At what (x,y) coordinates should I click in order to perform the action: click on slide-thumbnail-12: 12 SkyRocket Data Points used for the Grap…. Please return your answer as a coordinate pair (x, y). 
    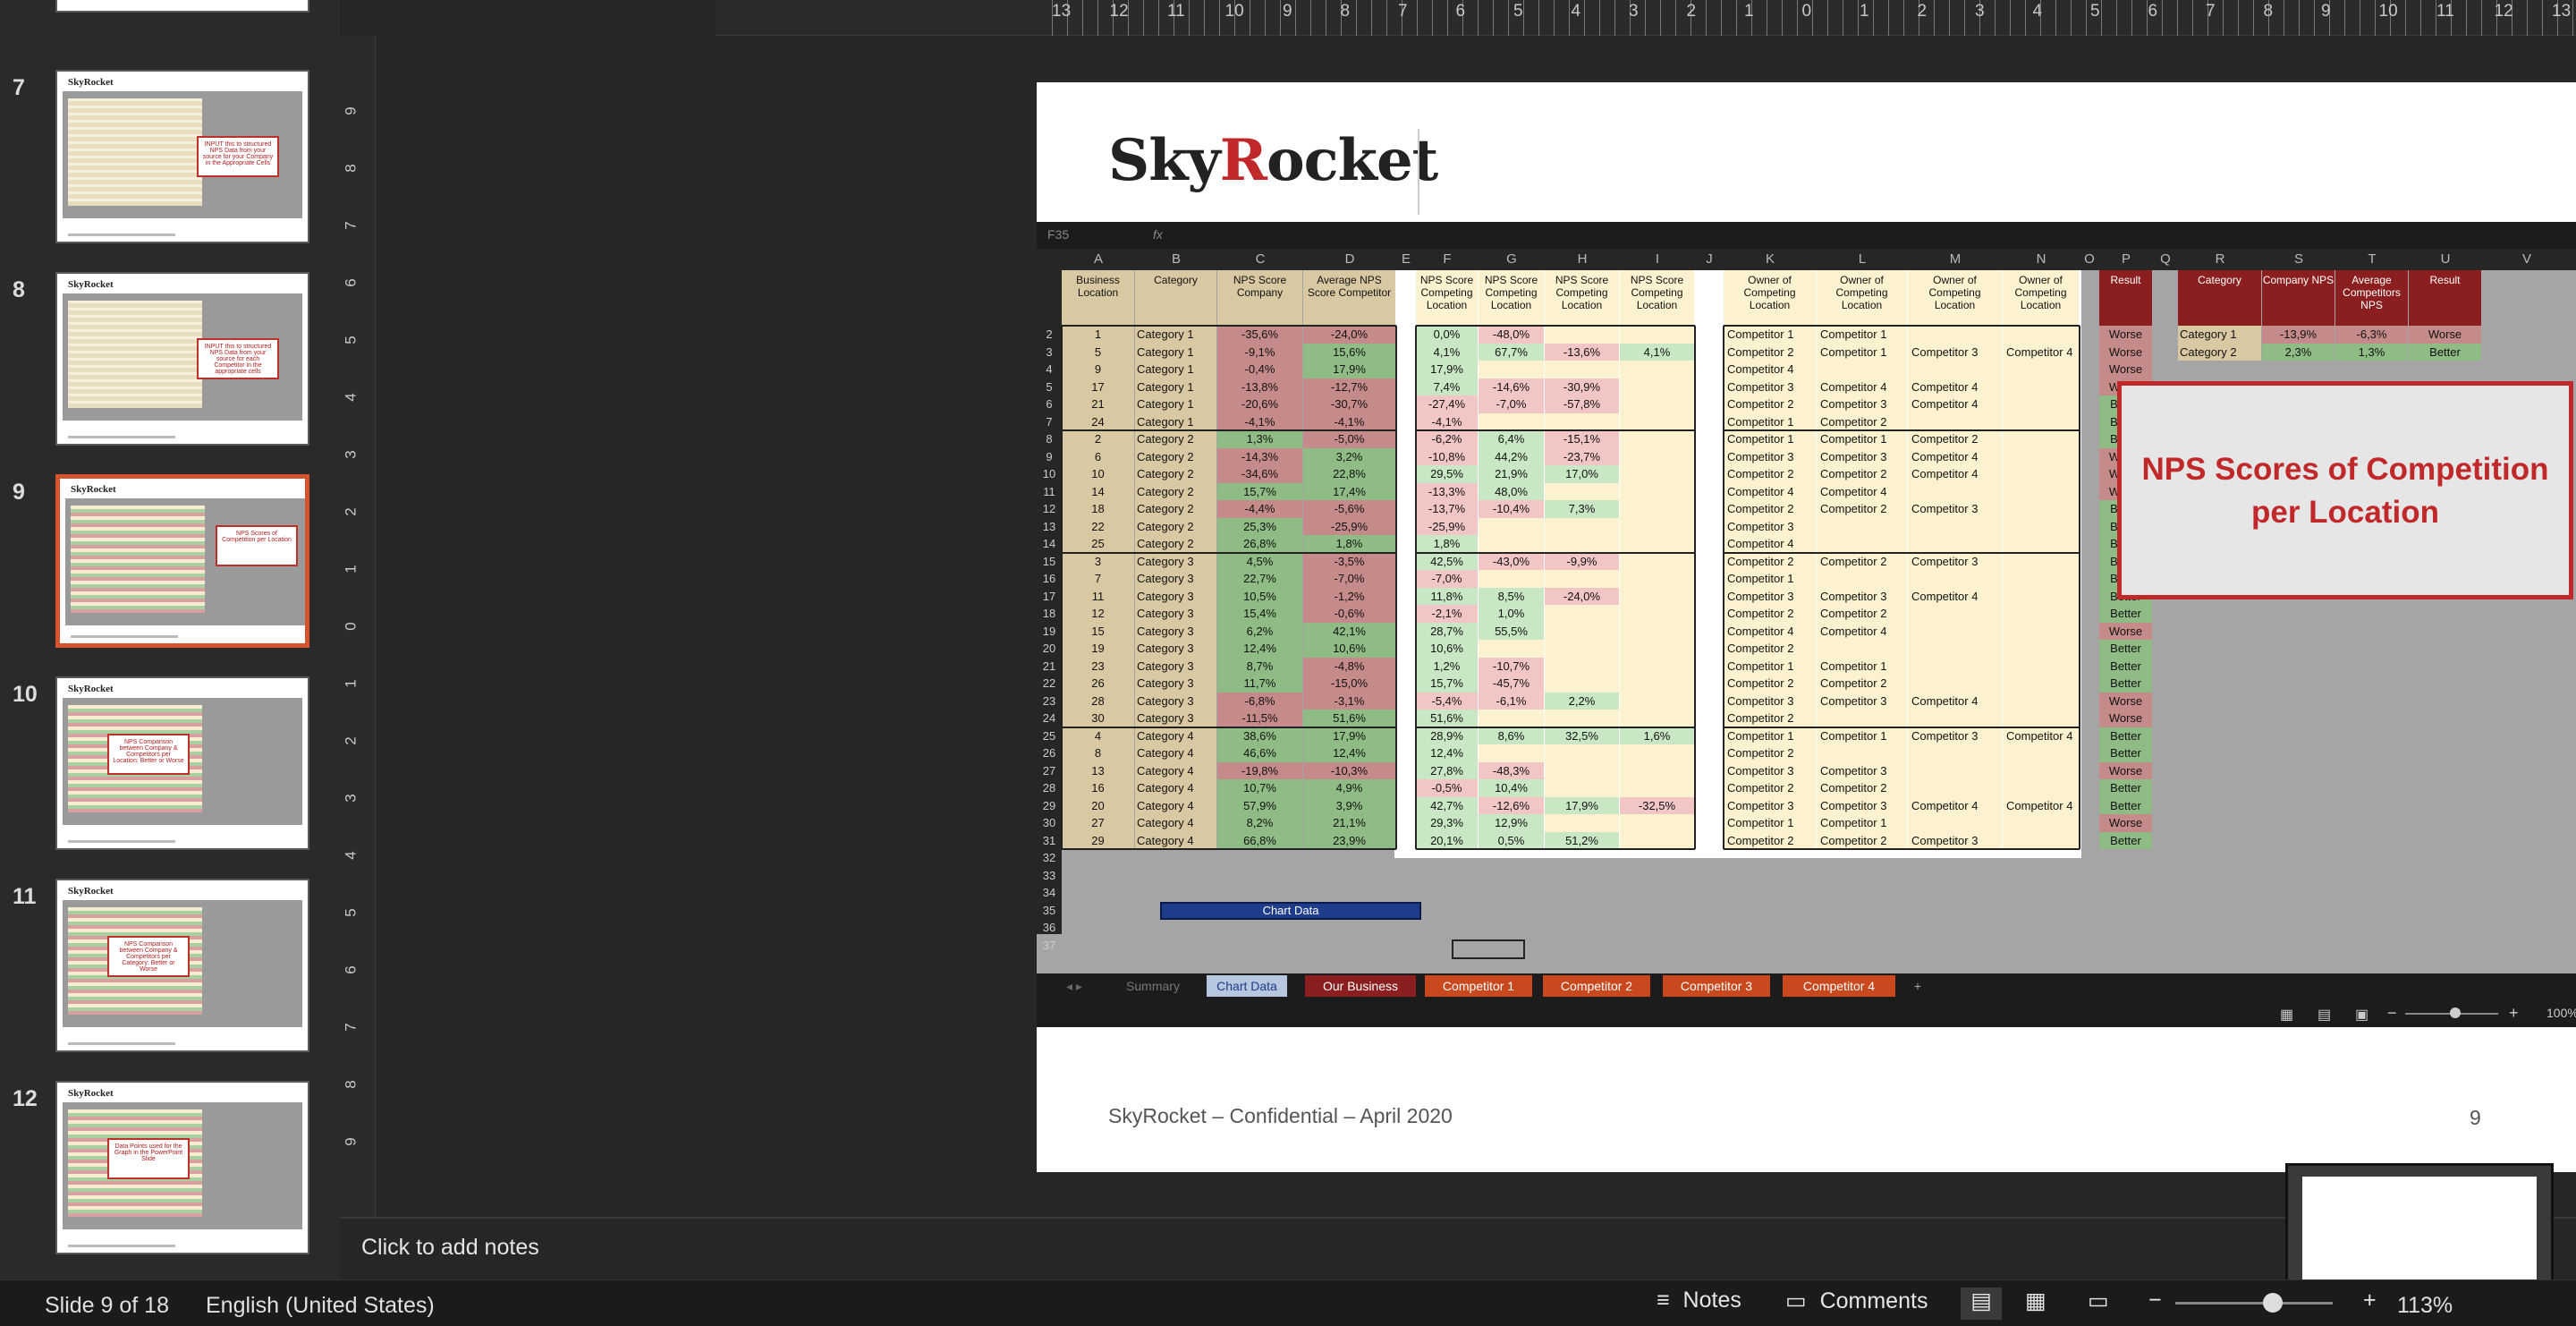
    Looking at the image, I should click on (170, 1175).